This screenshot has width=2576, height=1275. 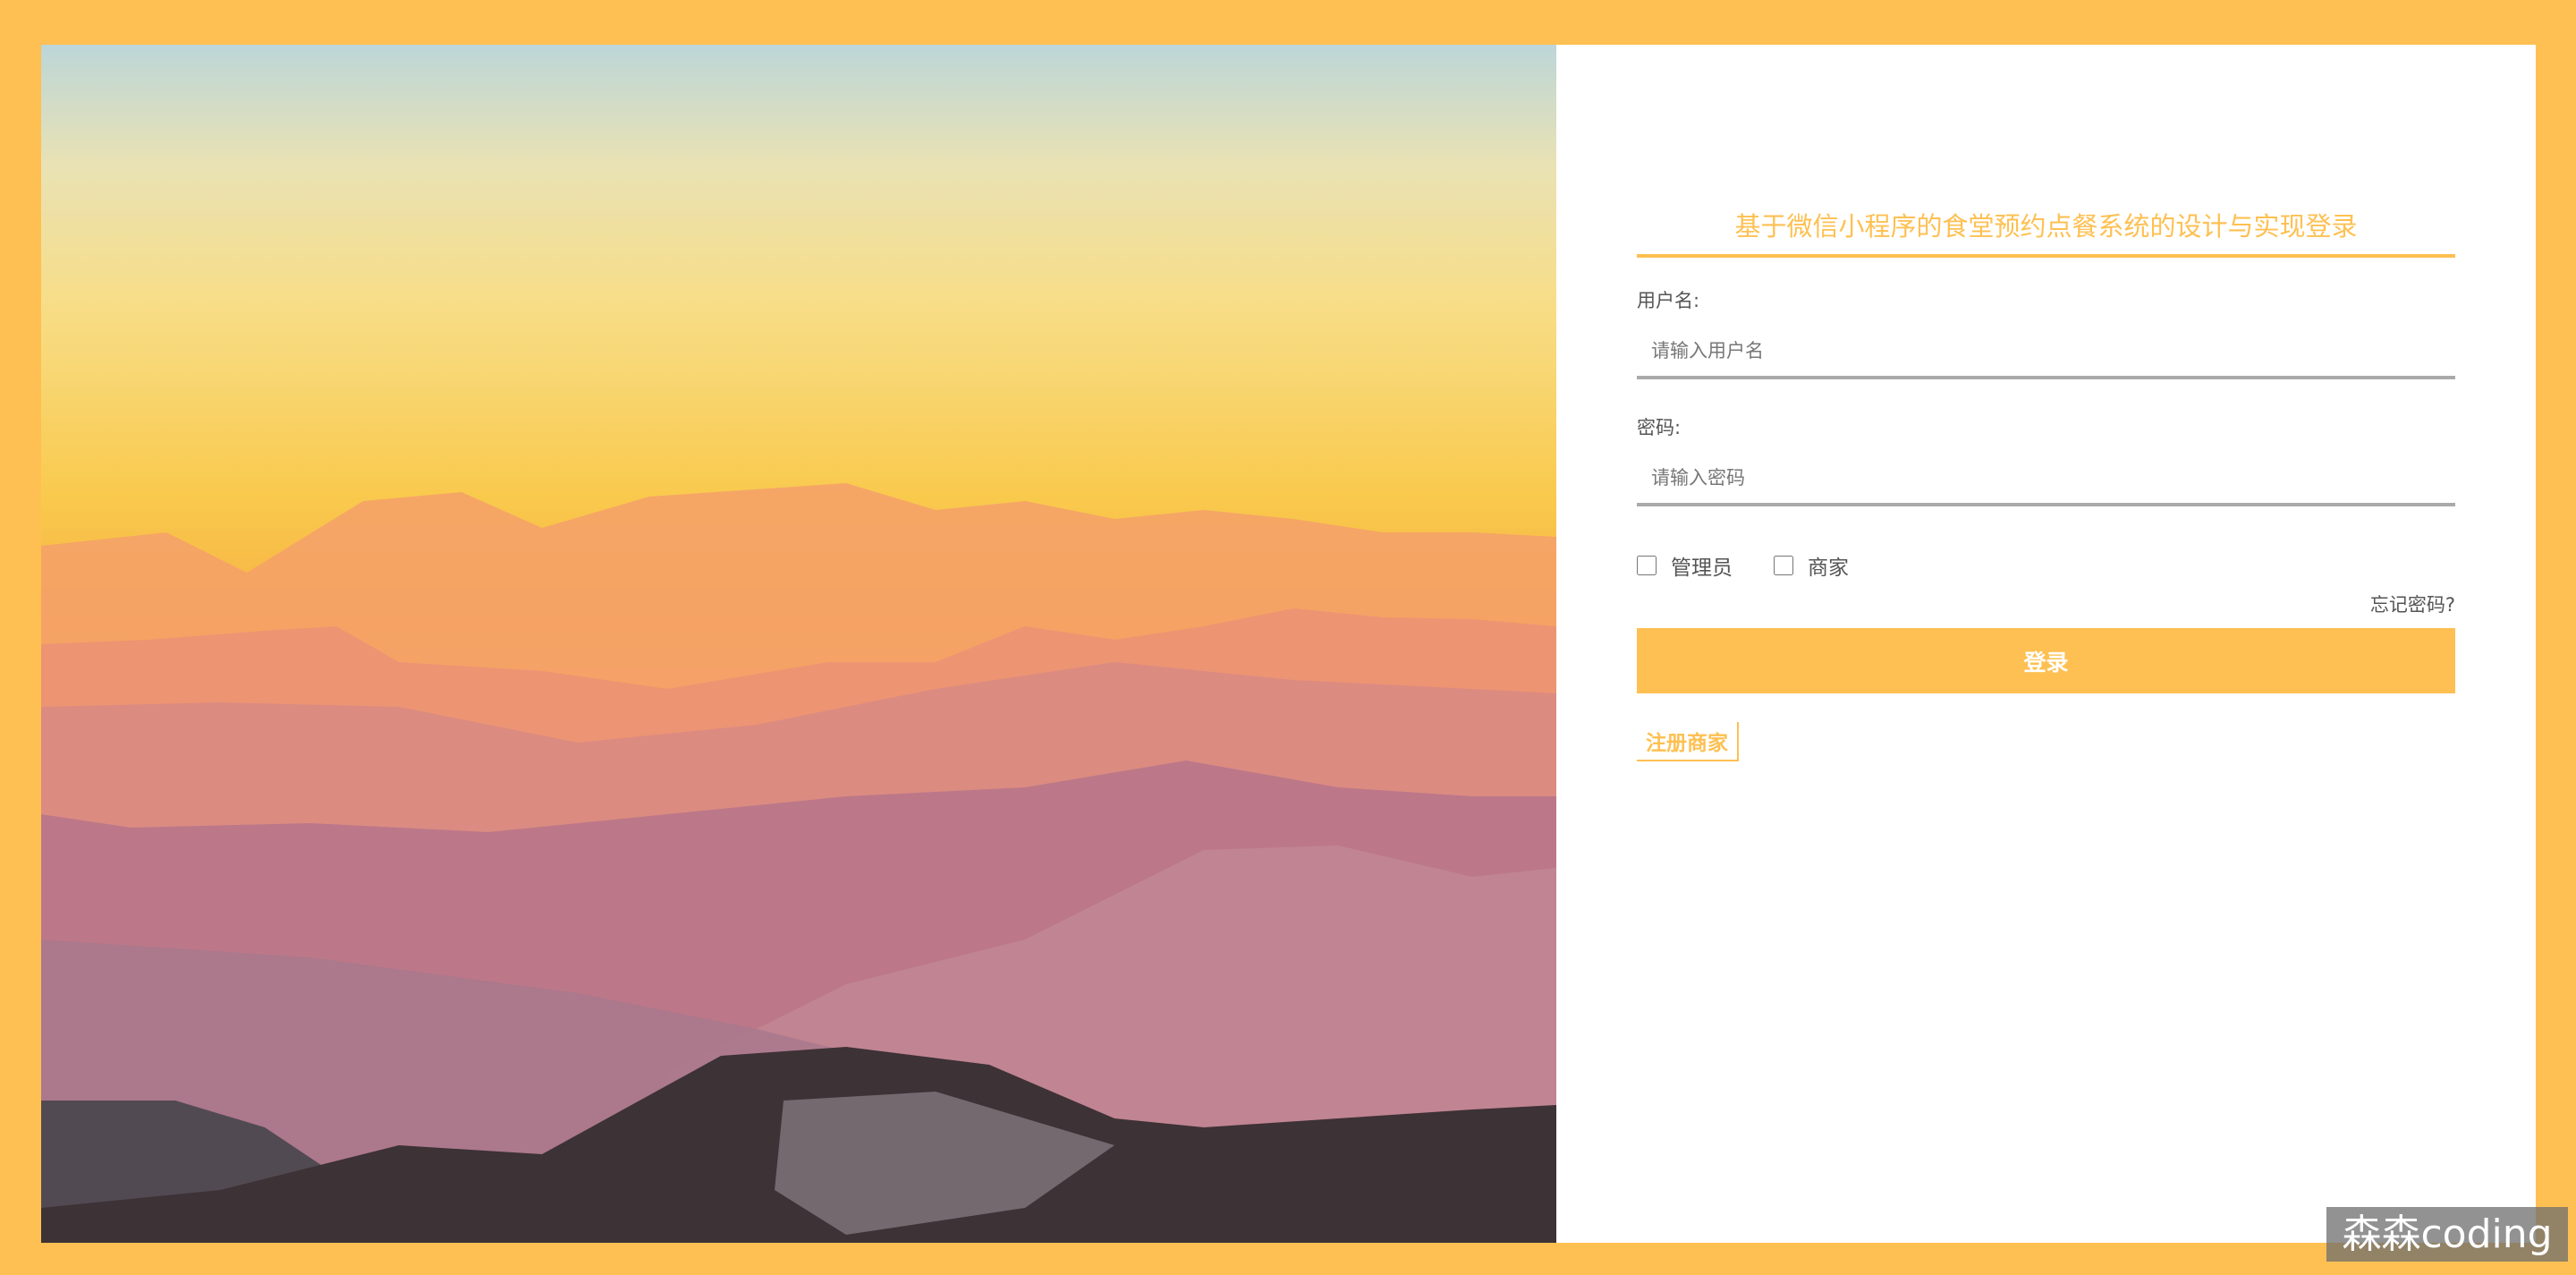 I want to click on admin-label: 管理员, so click(x=1702, y=568).